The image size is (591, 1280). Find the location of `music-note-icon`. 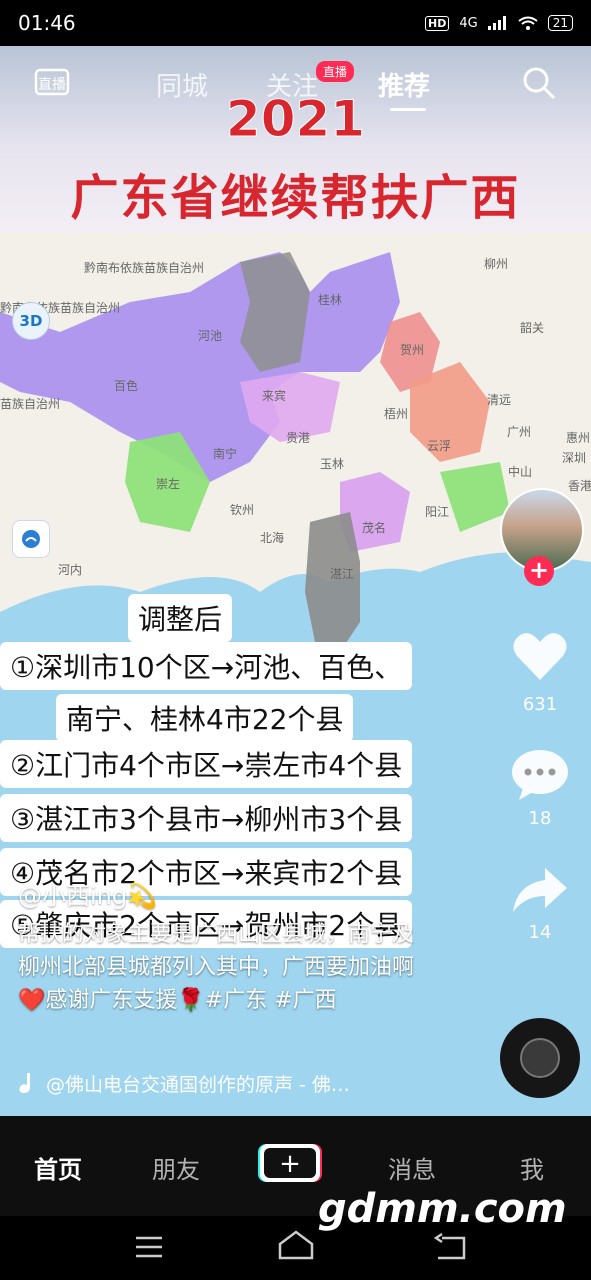

music-note-icon is located at coordinates (24, 1082).